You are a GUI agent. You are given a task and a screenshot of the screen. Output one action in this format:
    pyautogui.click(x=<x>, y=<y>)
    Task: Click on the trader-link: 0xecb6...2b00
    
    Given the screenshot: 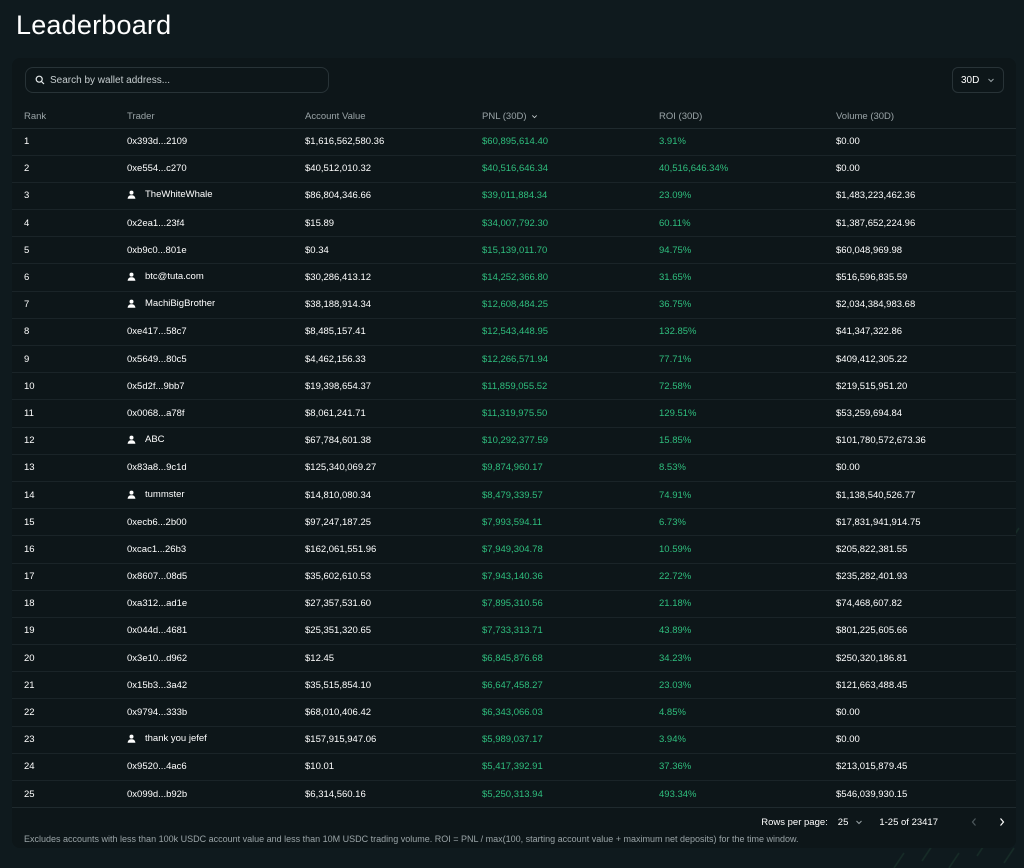 What is the action you would take?
    pyautogui.click(x=157, y=522)
    